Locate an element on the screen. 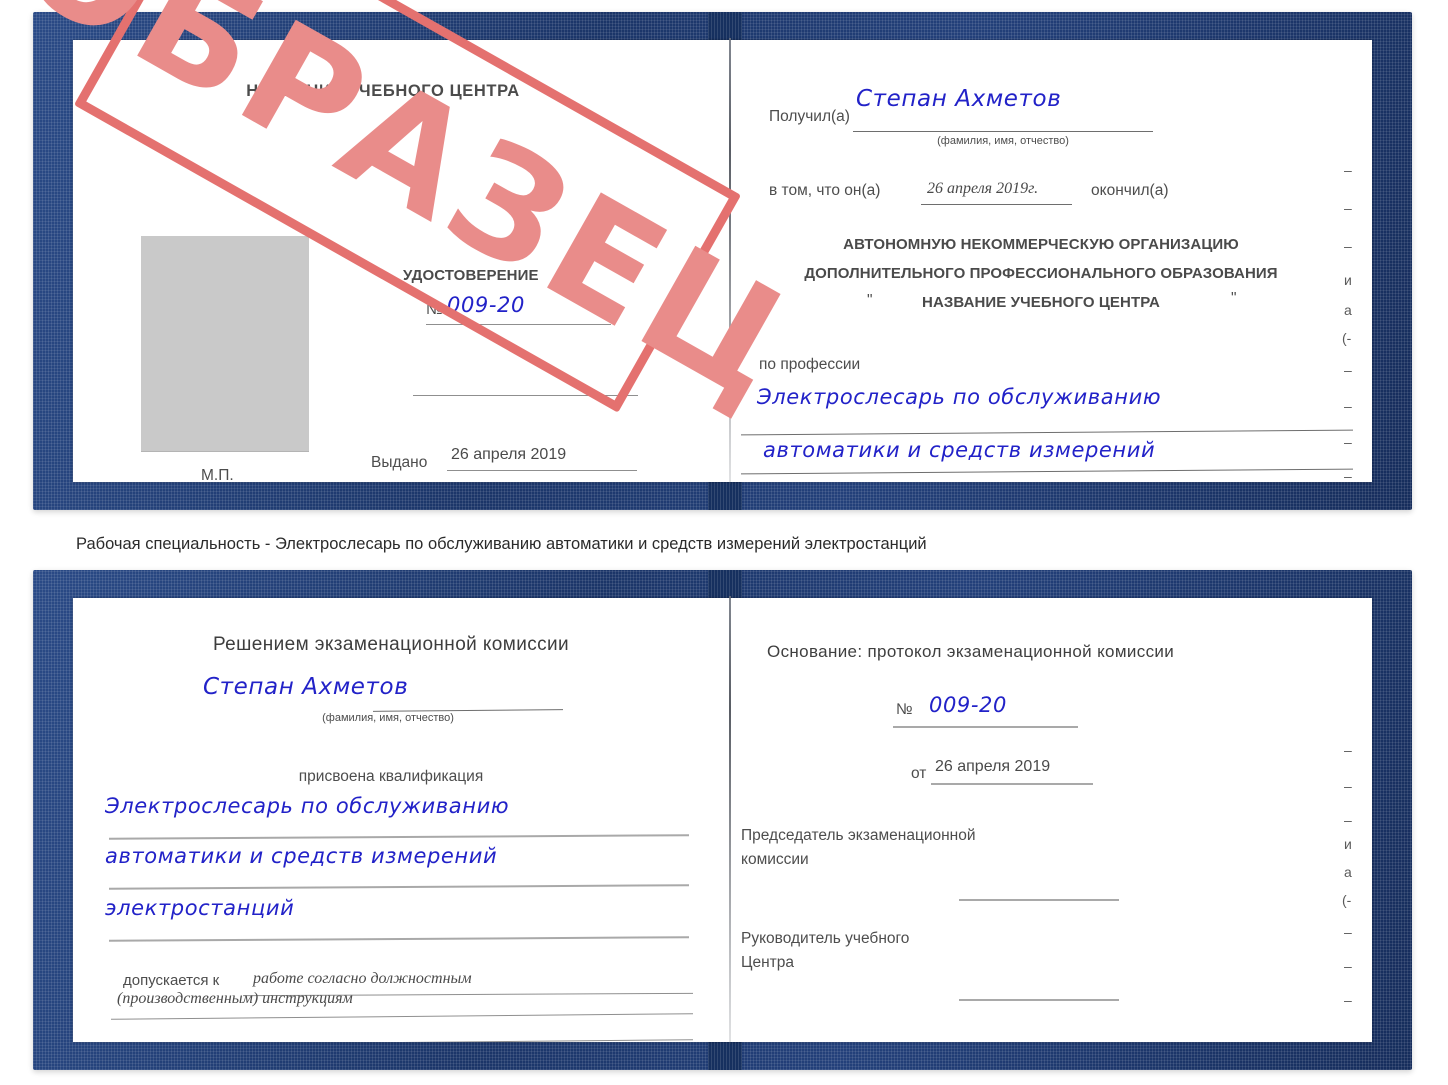 The image size is (1448, 1085). certificate-number-rule is located at coordinates (518, 324).